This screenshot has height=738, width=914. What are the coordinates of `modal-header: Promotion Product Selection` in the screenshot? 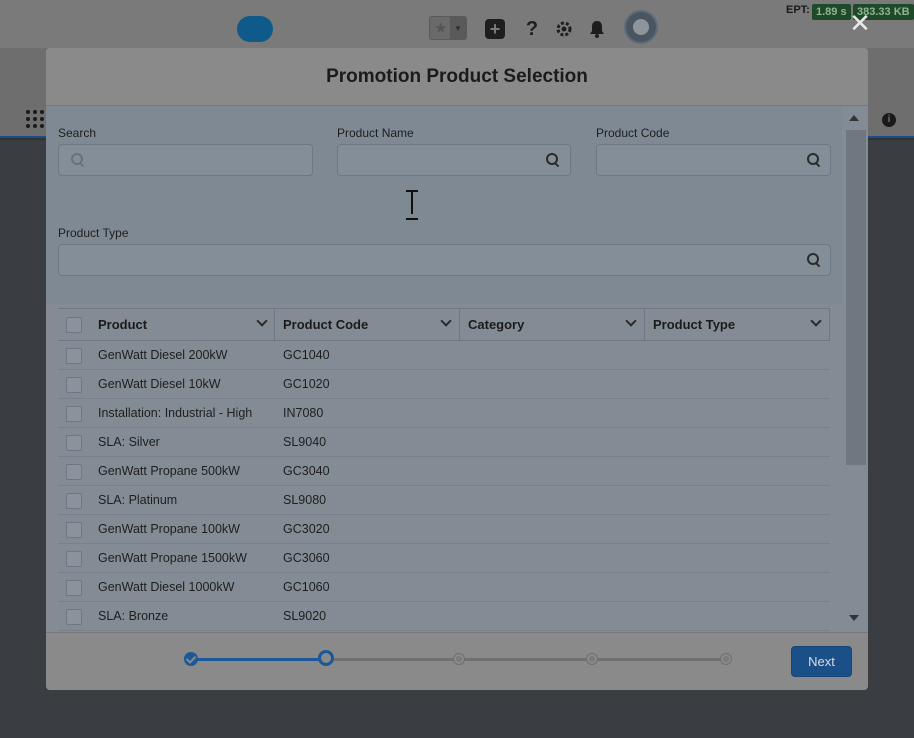 It's located at (457, 77).